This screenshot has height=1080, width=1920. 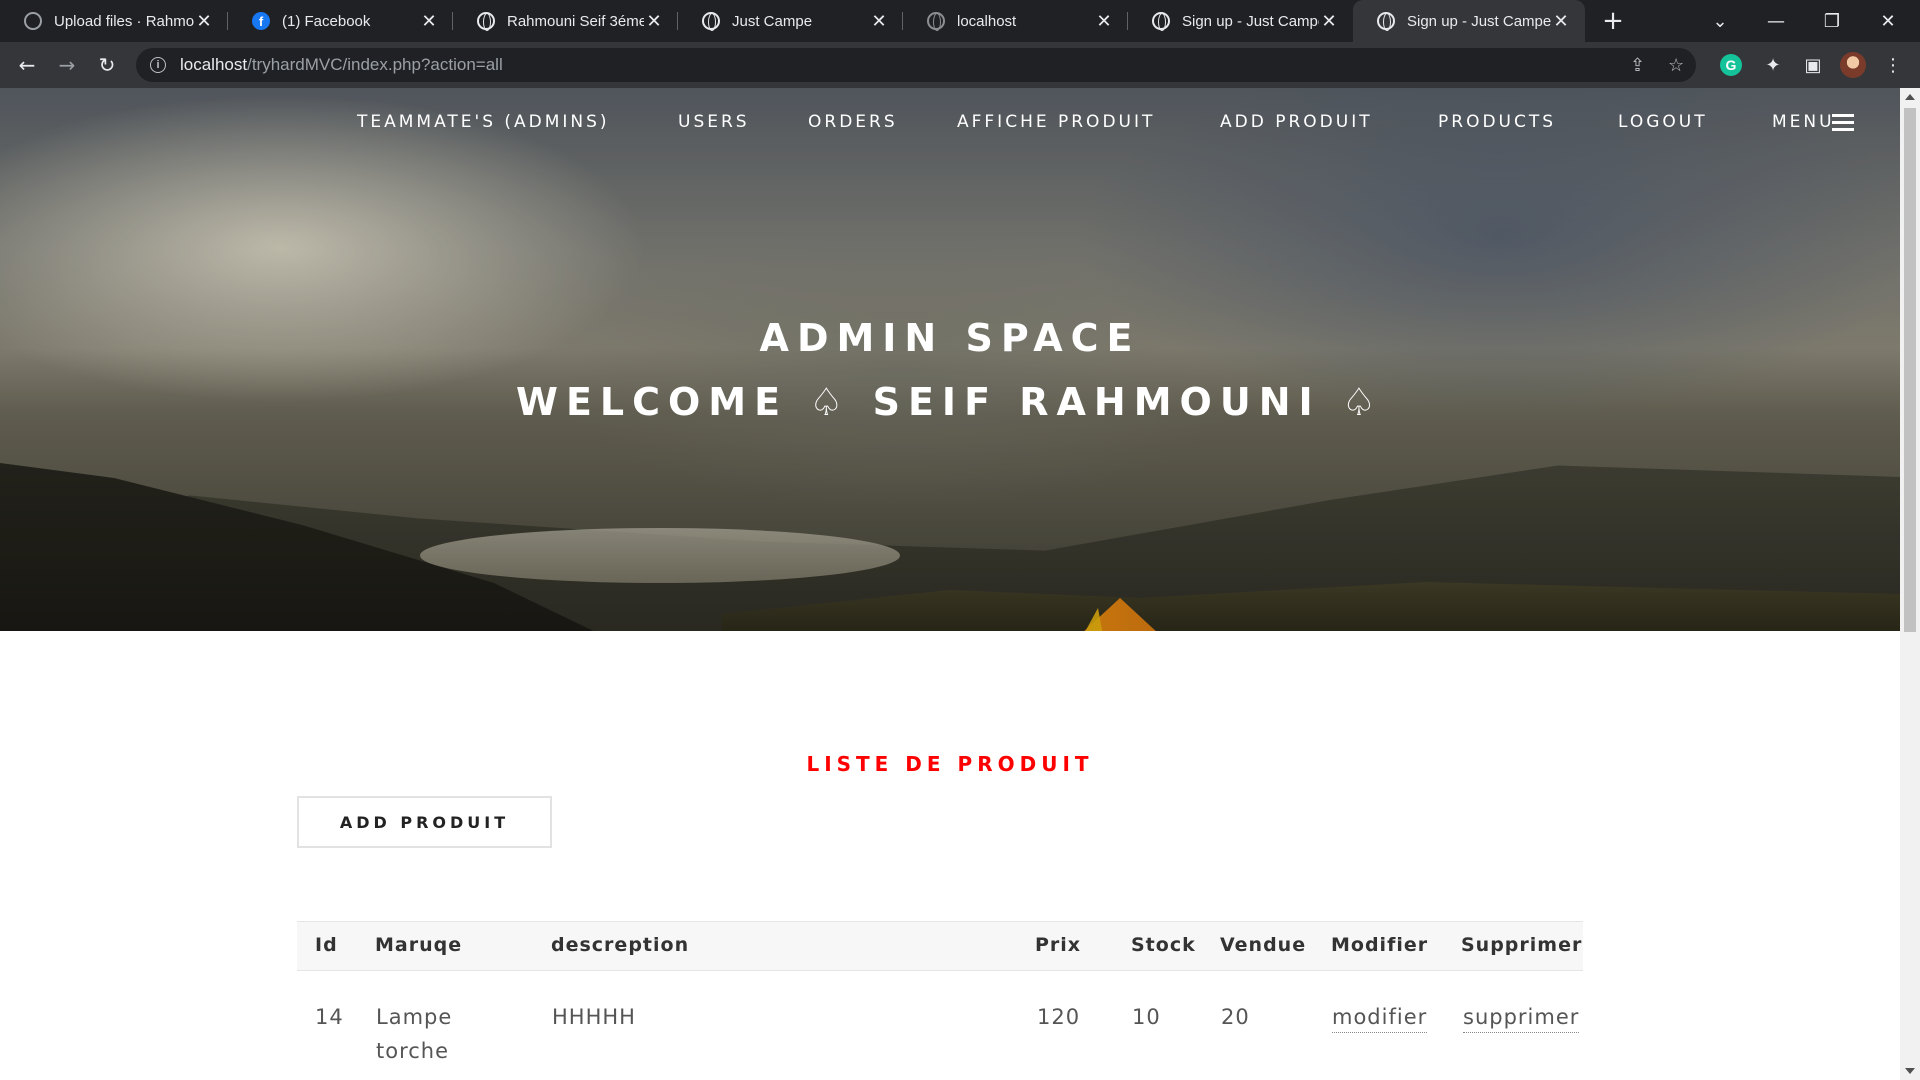 I want to click on hero-welcome: WELCOME ♤ SEIF RAHMOUNI ♤, so click(x=950, y=402).